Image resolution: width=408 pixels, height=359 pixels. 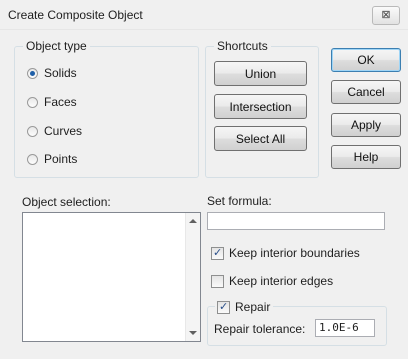 What do you see at coordinates (204, 15) in the screenshot?
I see `title-bar: Create Composite Object ⊠` at bounding box center [204, 15].